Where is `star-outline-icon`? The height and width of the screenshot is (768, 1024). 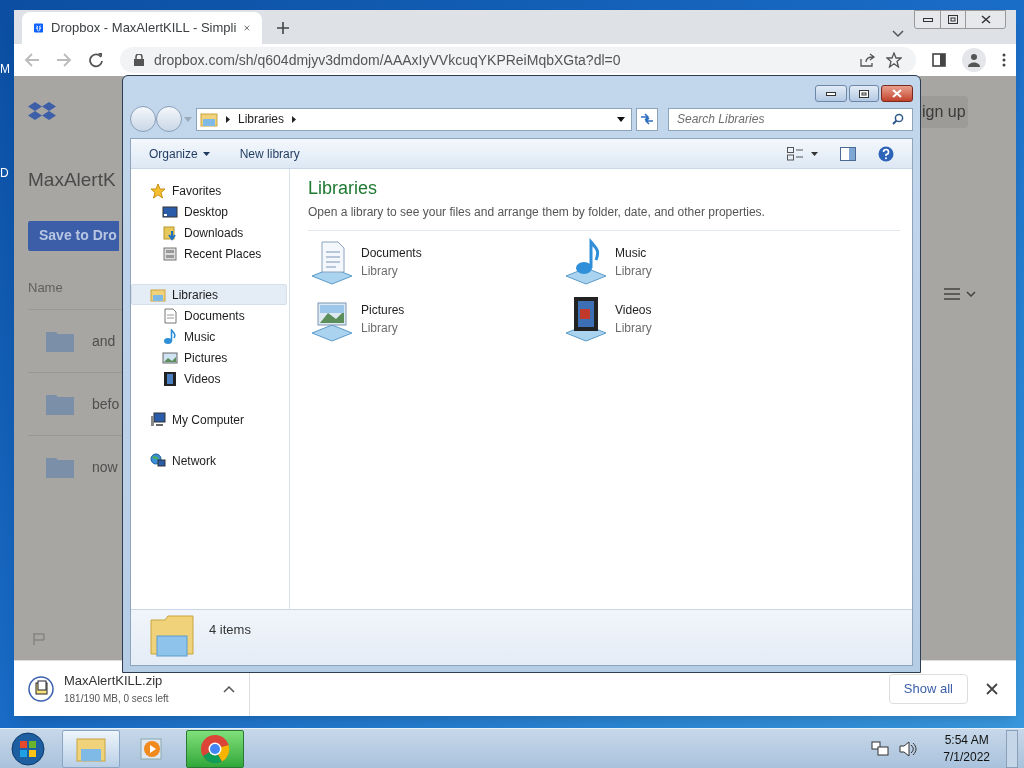 star-outline-icon is located at coordinates (894, 60).